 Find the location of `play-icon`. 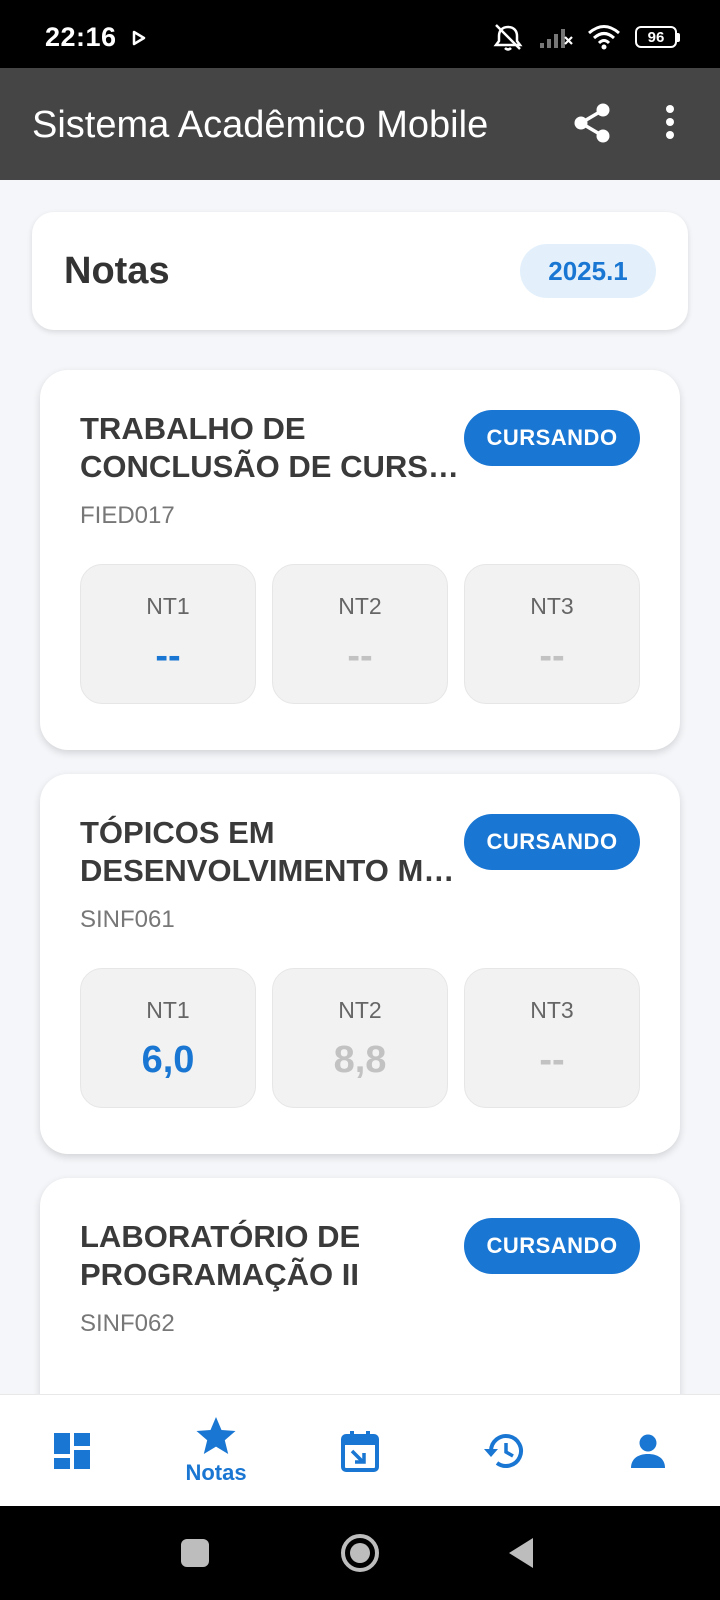

play-icon is located at coordinates (139, 38).